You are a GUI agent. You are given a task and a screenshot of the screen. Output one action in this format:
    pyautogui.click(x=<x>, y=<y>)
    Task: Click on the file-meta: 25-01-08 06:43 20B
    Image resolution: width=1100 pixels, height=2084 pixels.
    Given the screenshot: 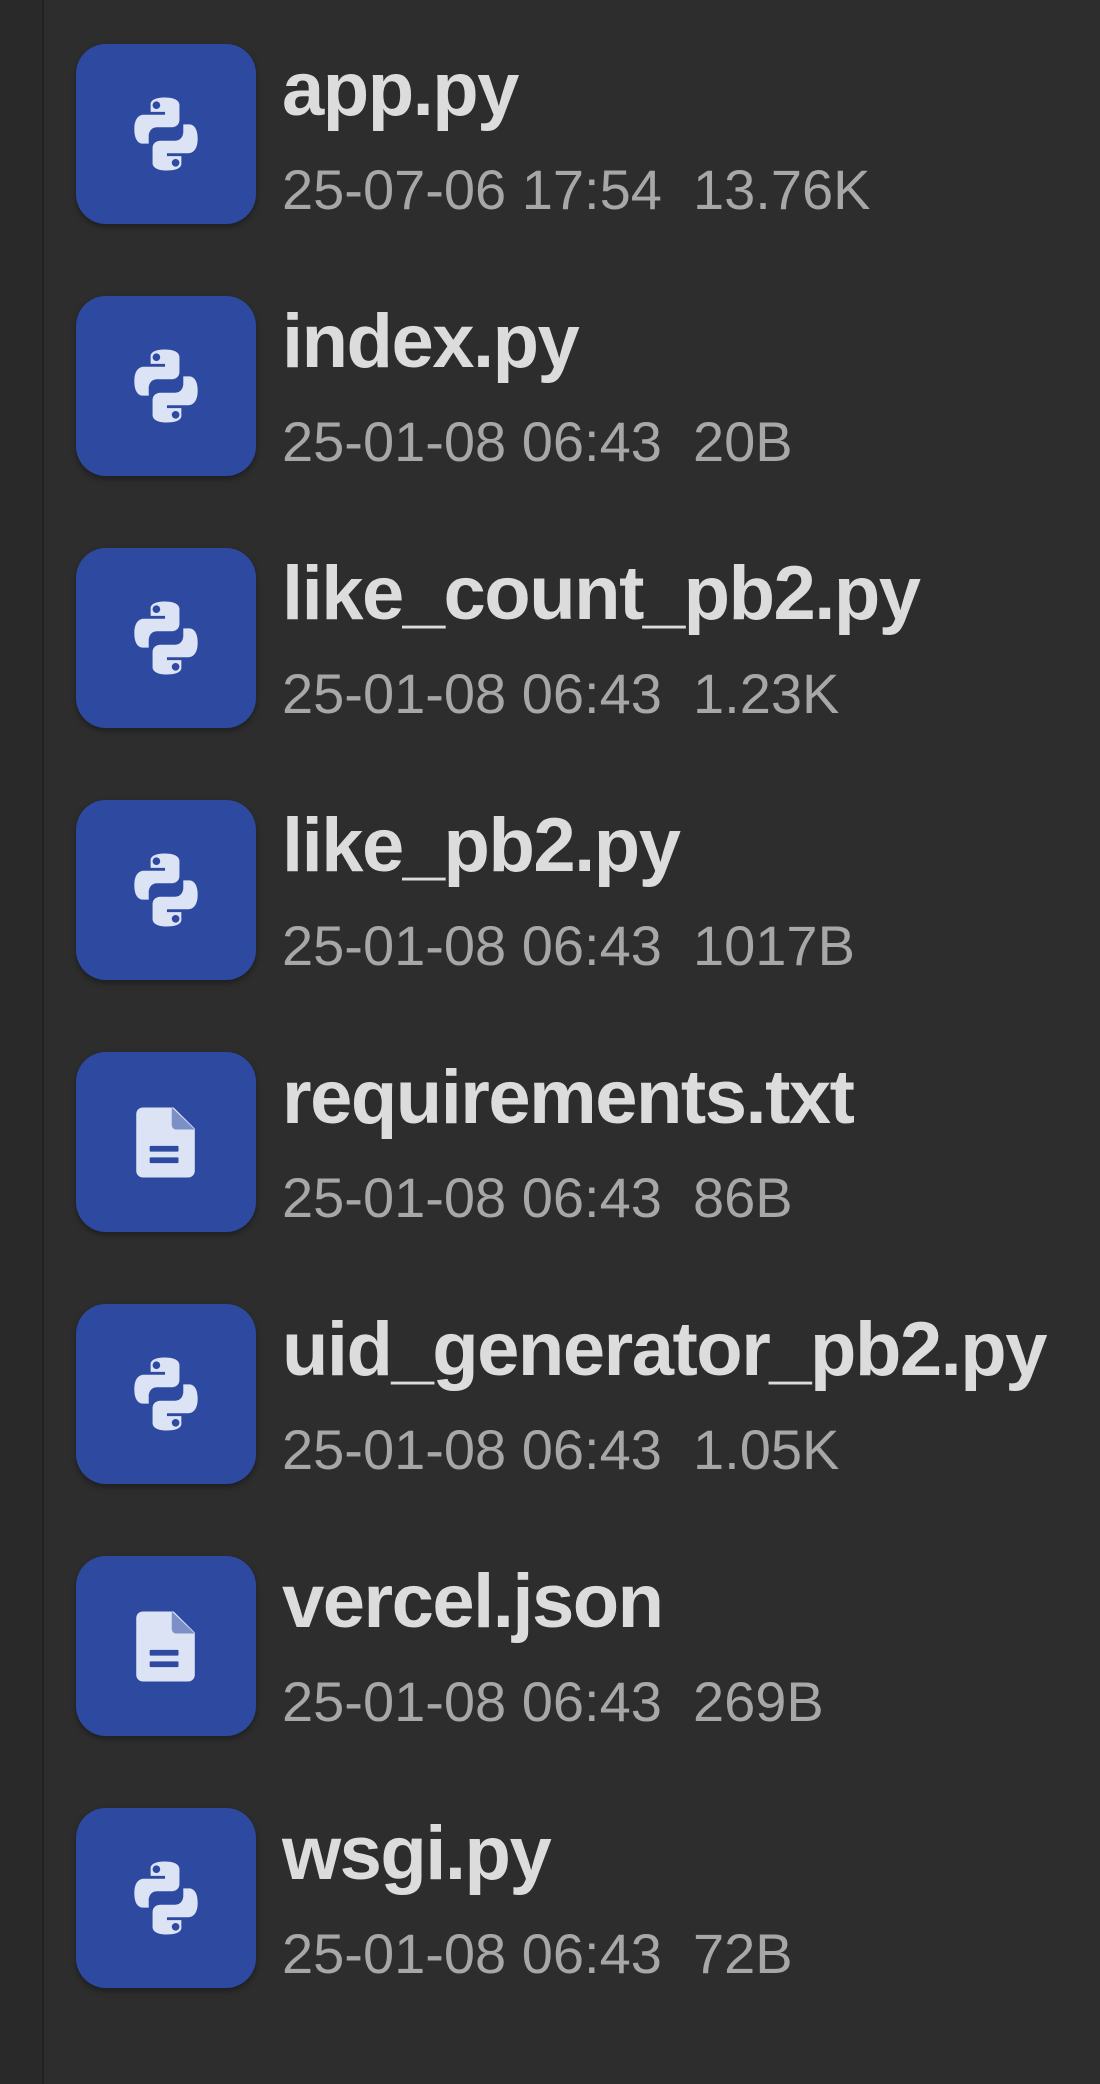 What is the action you would take?
    pyautogui.click(x=537, y=442)
    